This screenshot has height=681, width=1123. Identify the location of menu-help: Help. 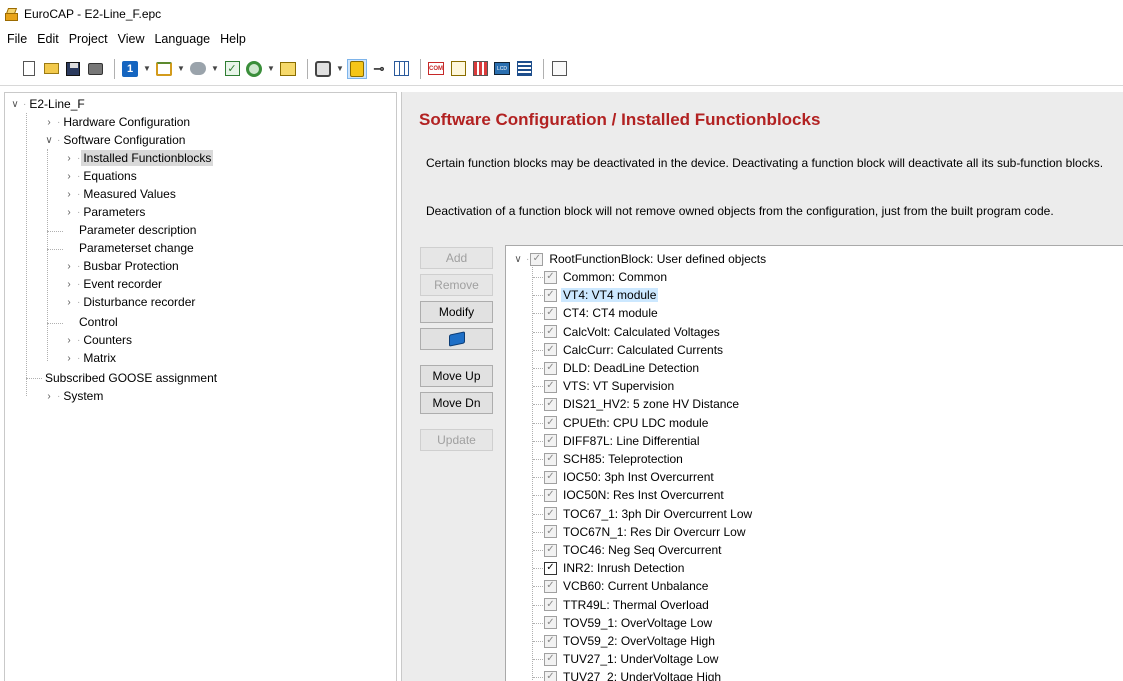
(233, 39).